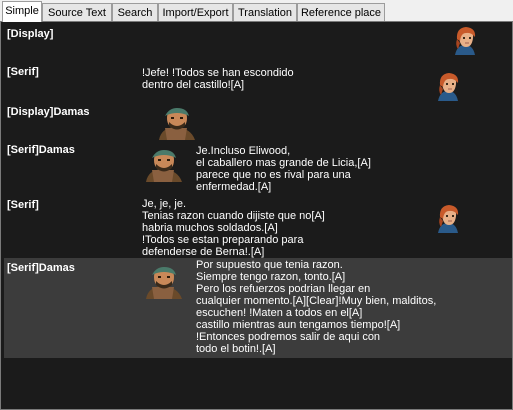 The height and width of the screenshot is (410, 513). Describe the element at coordinates (22, 11) in the screenshot. I see `tab-simple: Simple` at that location.